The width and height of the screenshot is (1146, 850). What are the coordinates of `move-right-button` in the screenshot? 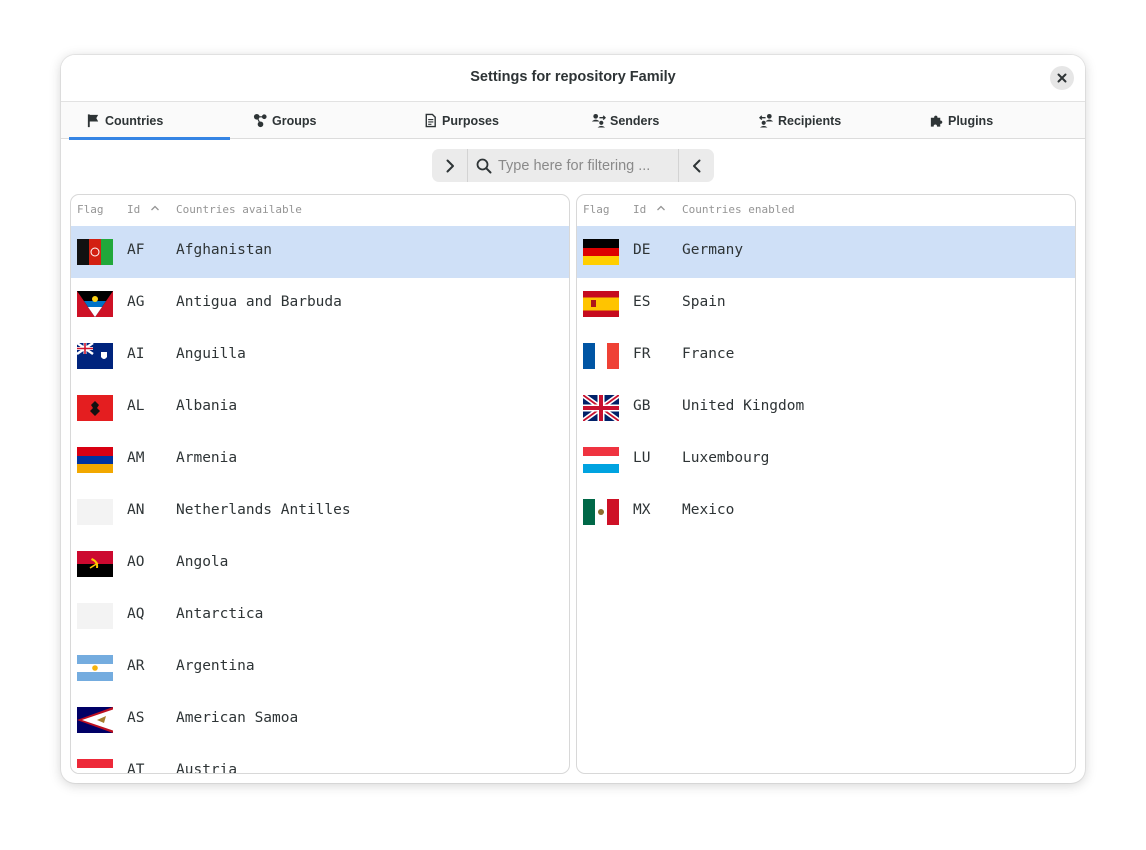 It's located at (449, 165).